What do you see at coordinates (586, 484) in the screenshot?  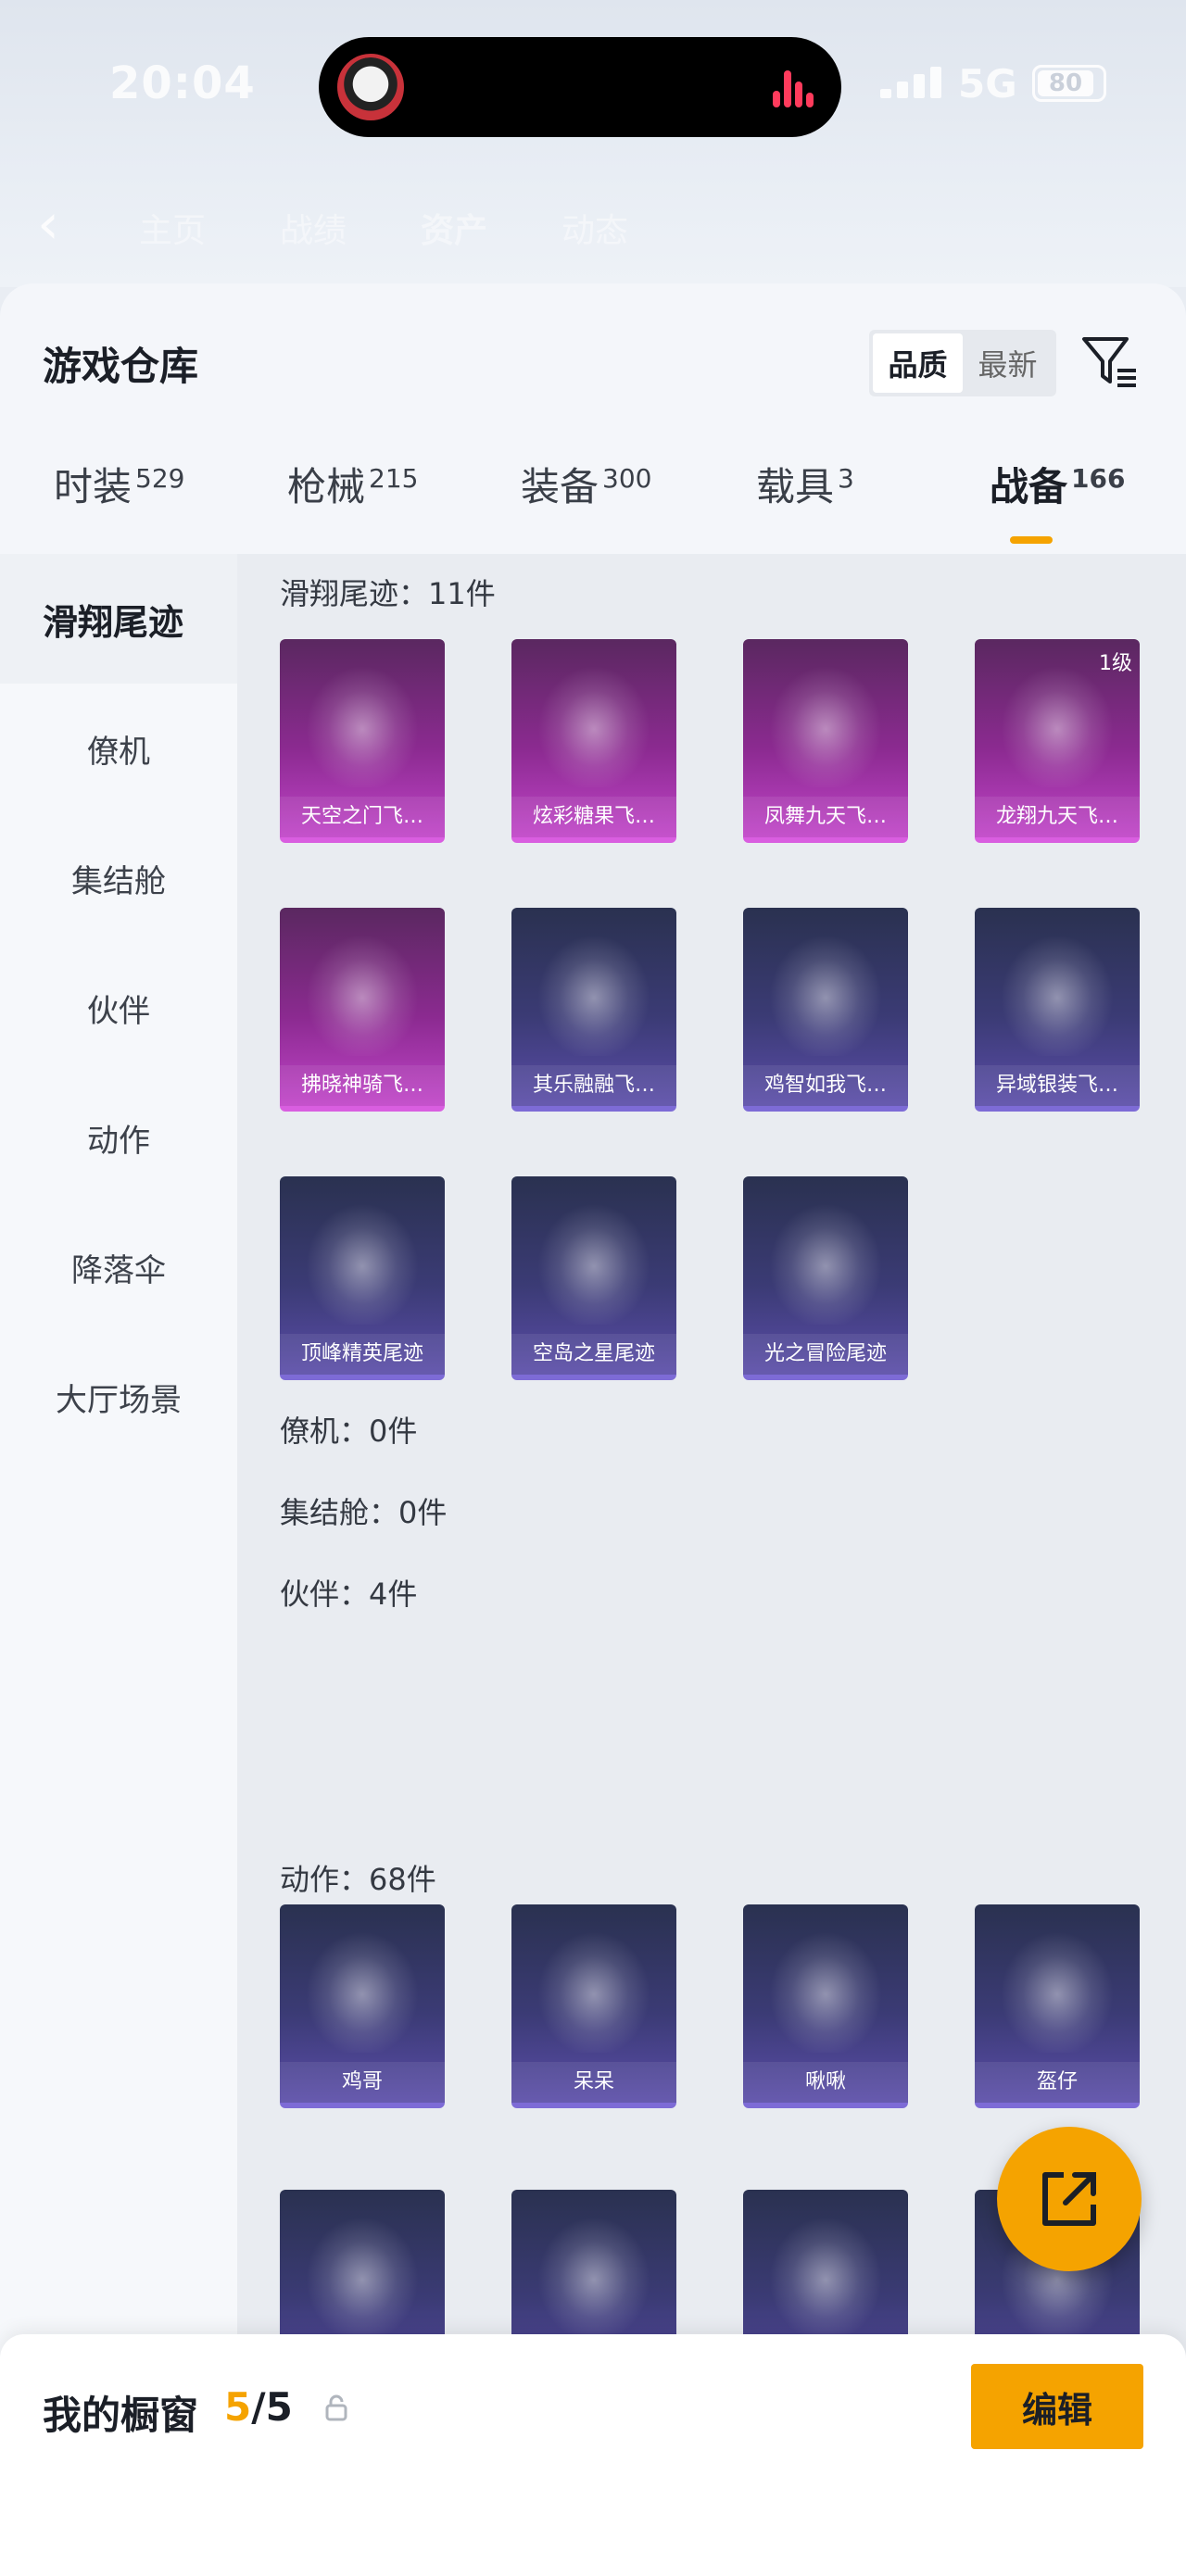 I see `tab-equipment: 装备 300` at bounding box center [586, 484].